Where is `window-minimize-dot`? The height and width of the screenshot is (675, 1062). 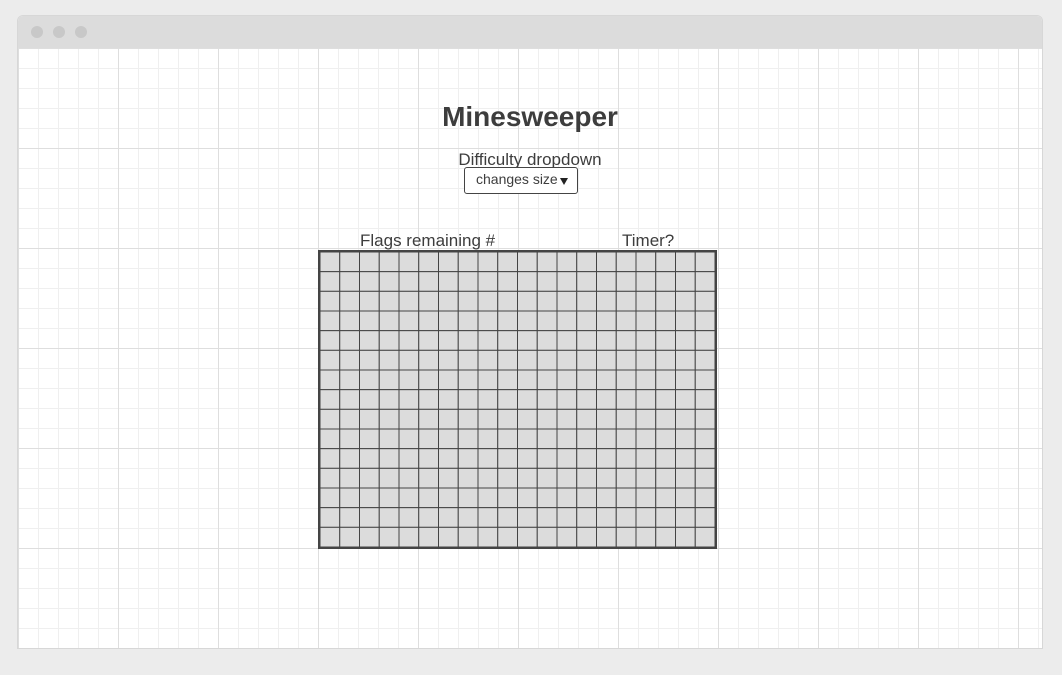 window-minimize-dot is located at coordinates (59, 32).